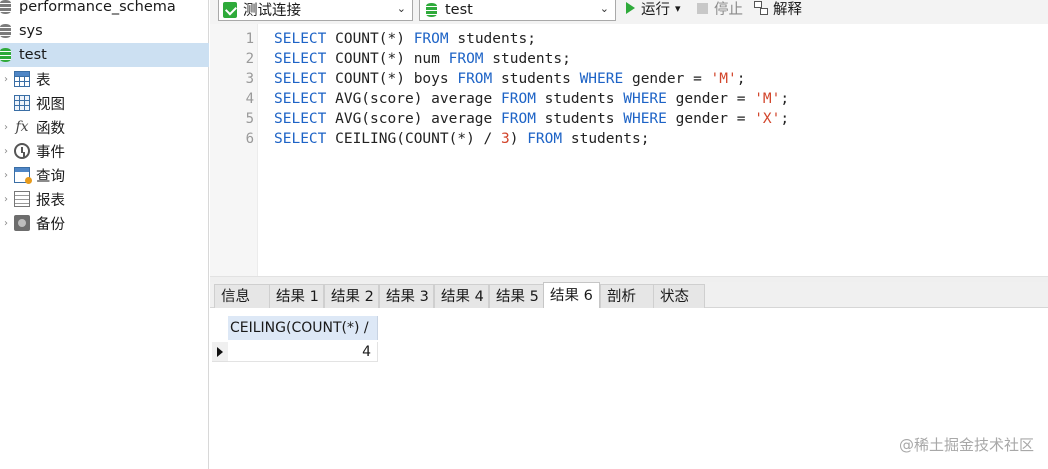 This screenshot has height=469, width=1048. What do you see at coordinates (761, 8) in the screenshot?
I see `explain-icon` at bounding box center [761, 8].